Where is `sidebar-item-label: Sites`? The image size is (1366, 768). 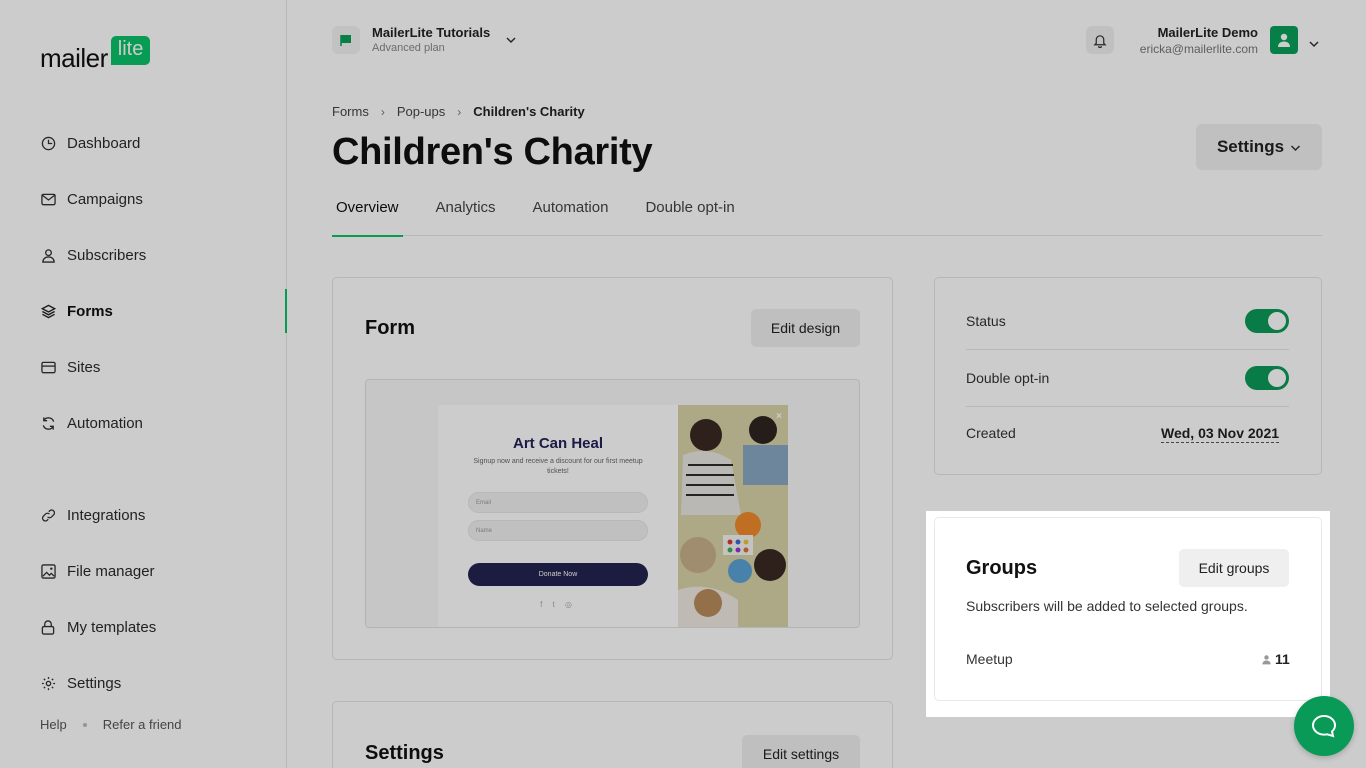 sidebar-item-label: Sites is located at coordinates (84, 367).